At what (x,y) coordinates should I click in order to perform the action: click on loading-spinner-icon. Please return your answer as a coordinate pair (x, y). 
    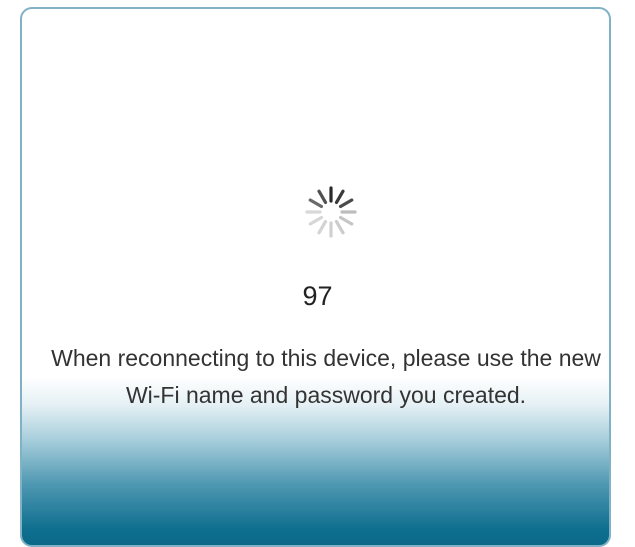
    Looking at the image, I should click on (331, 212).